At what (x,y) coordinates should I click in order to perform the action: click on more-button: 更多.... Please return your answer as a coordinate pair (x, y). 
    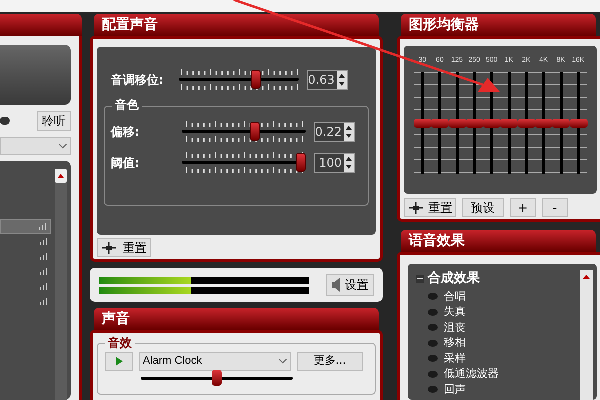
    Looking at the image, I should click on (330, 361).